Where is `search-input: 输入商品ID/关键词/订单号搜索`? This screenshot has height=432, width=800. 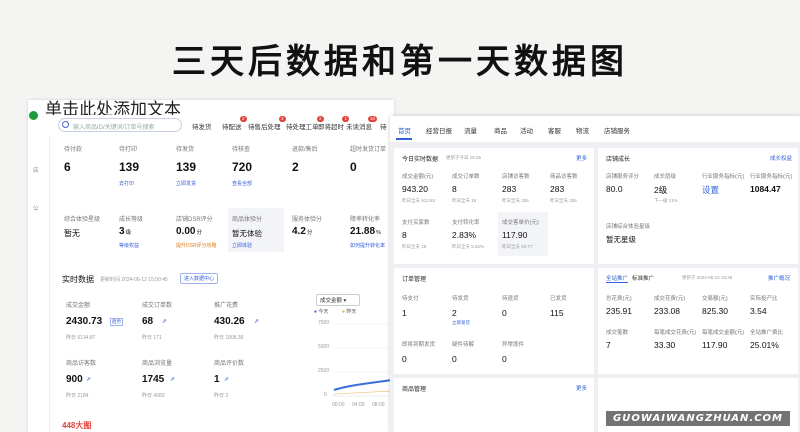
search-input: 输入商品ID/关键词/订单号搜索 is located at coordinates (120, 125).